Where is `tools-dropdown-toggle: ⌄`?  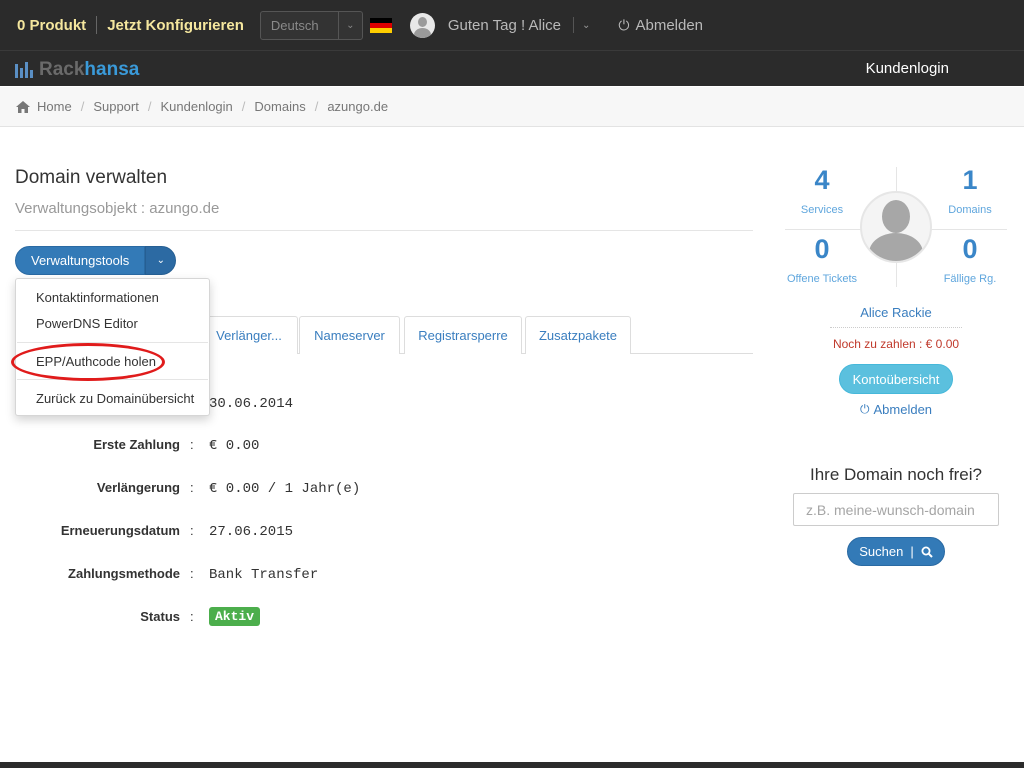
tools-dropdown-toggle: ⌄ is located at coordinates (161, 260).